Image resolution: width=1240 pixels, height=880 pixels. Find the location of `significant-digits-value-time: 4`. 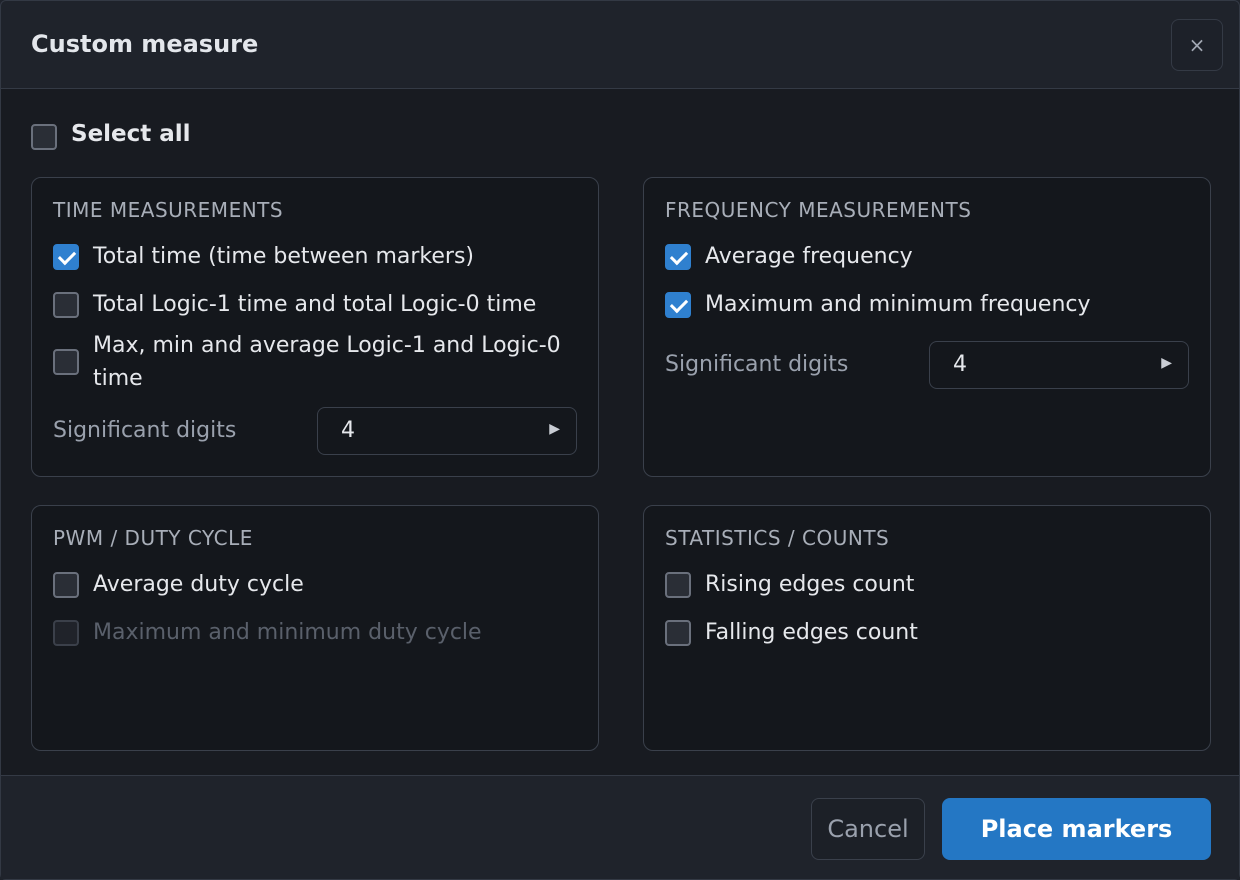

significant-digits-value-time: 4 is located at coordinates (348, 430).